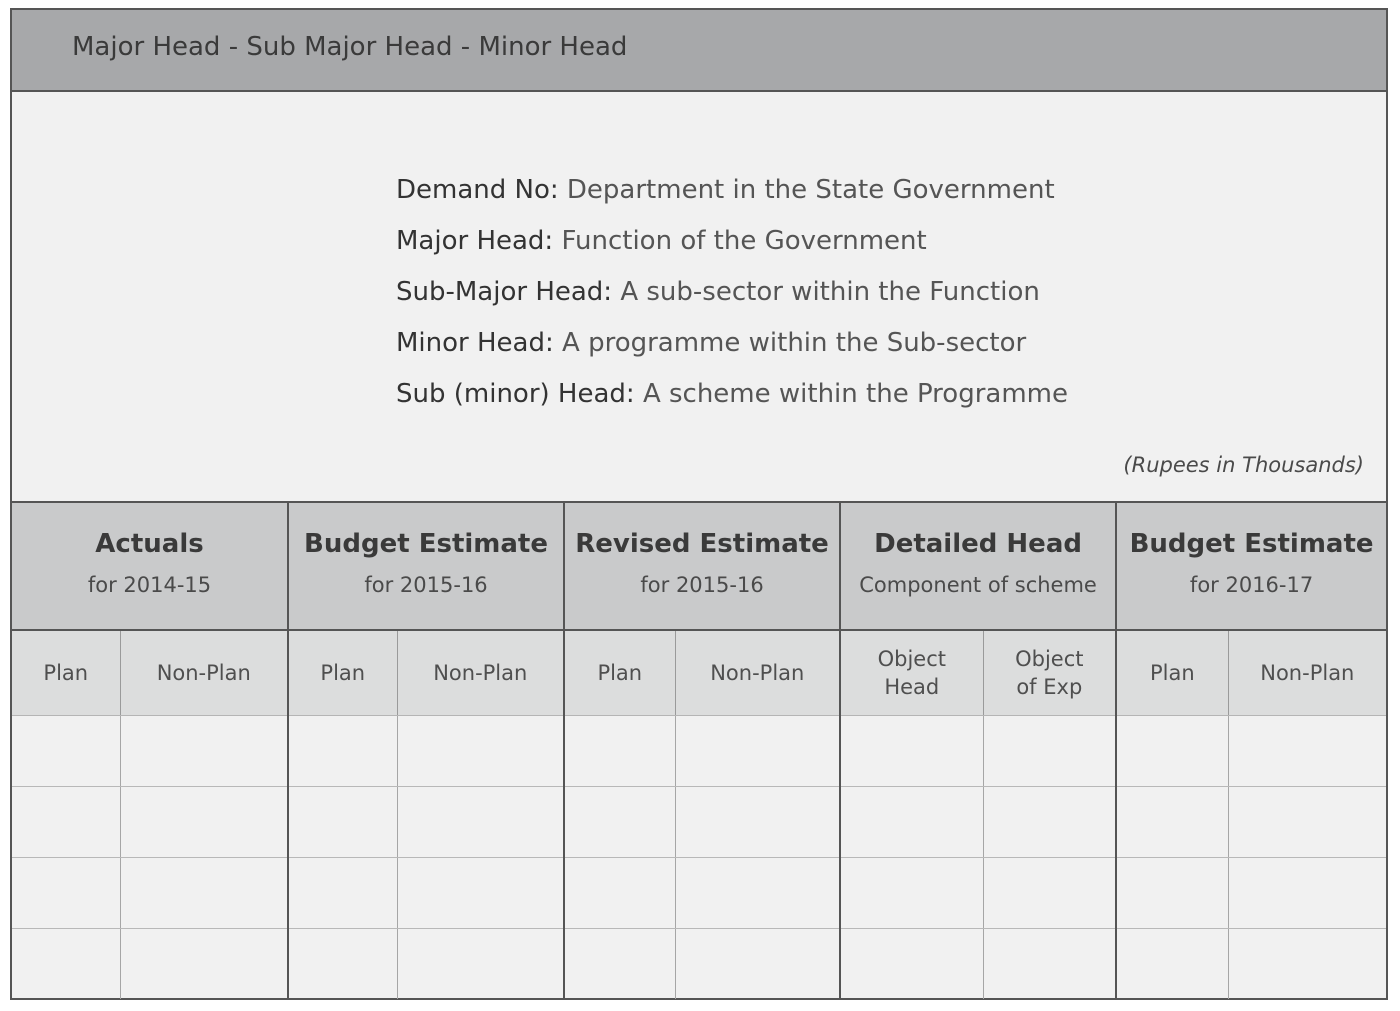  Describe the element at coordinates (350, 47) in the screenshot. I see `header-title: Major Head - Sub Major Head - Minor Head` at that location.